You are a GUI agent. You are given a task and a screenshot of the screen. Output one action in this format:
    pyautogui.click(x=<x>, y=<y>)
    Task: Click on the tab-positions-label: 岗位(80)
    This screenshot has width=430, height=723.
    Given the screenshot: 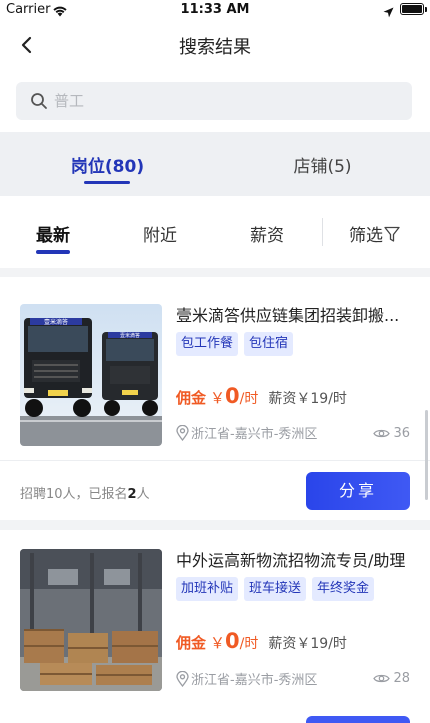 What is the action you would take?
    pyautogui.click(x=107, y=167)
    